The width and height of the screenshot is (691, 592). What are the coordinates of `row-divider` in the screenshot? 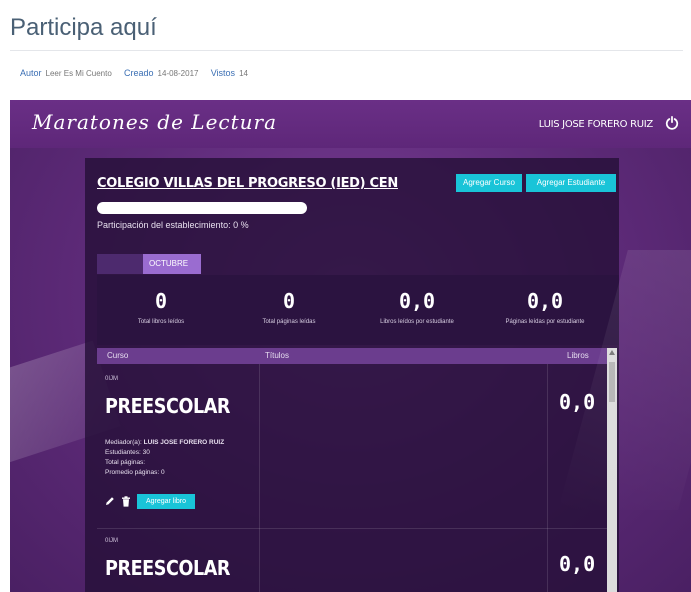 It's located at (352, 528).